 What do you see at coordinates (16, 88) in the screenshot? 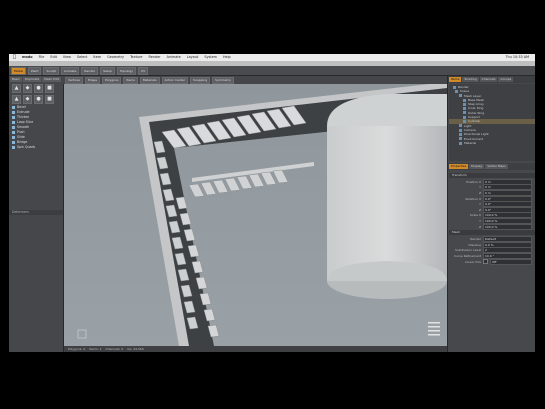
I see `cube-tool-icon: ▲` at bounding box center [16, 88].